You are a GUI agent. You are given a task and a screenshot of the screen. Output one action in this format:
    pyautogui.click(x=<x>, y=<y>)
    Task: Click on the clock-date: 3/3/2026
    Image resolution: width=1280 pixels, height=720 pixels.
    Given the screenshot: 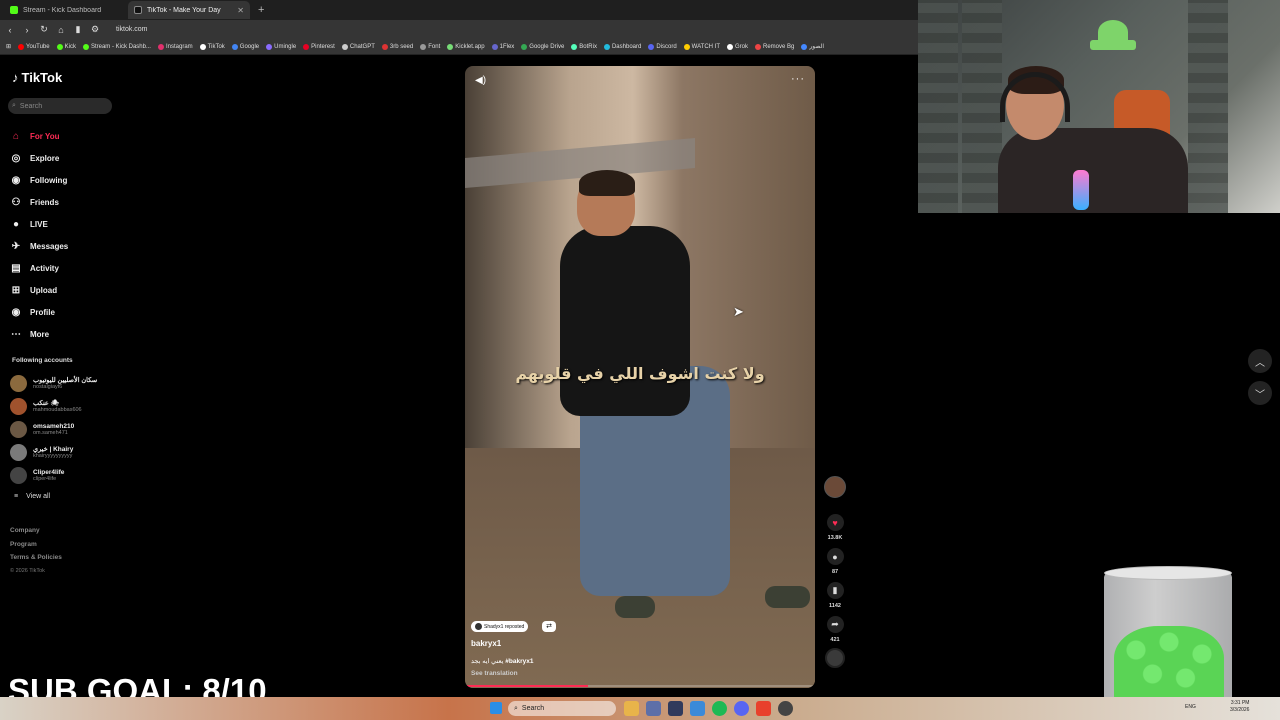 What is the action you would take?
    pyautogui.click(x=1240, y=710)
    